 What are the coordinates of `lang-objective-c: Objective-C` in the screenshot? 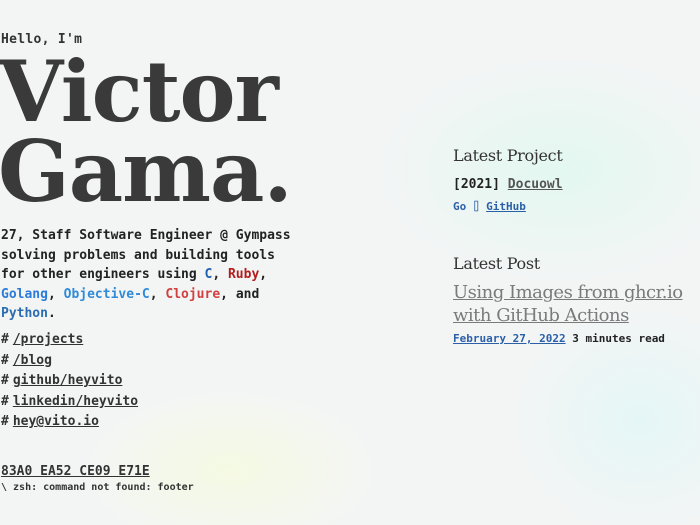 It's located at (106, 294).